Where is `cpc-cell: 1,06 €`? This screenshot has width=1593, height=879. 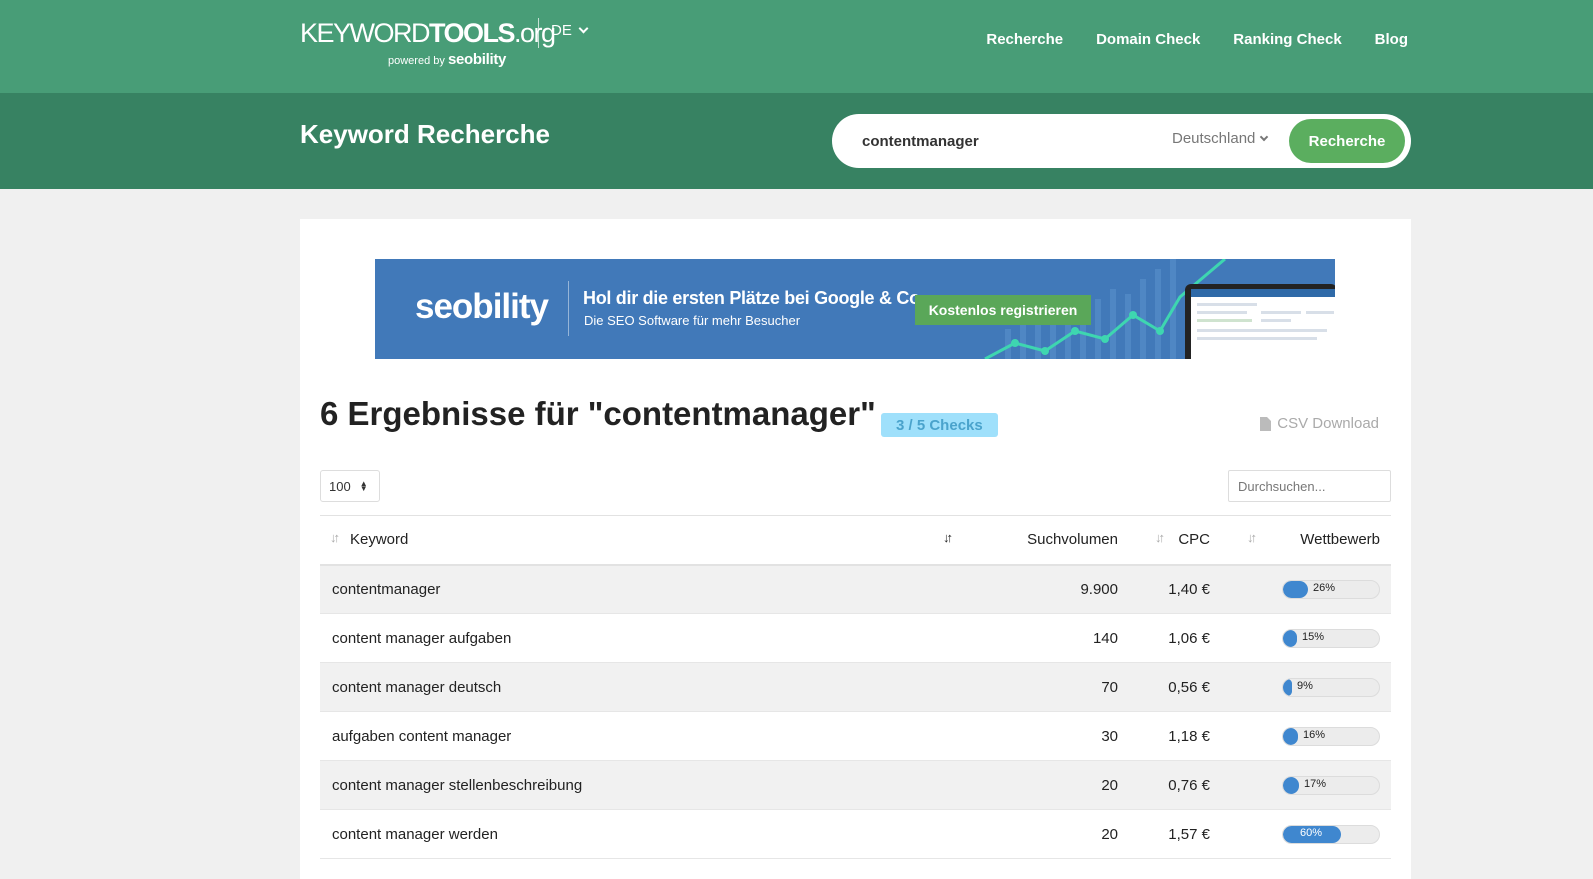 cpc-cell: 1,06 € is located at coordinates (1175, 638).